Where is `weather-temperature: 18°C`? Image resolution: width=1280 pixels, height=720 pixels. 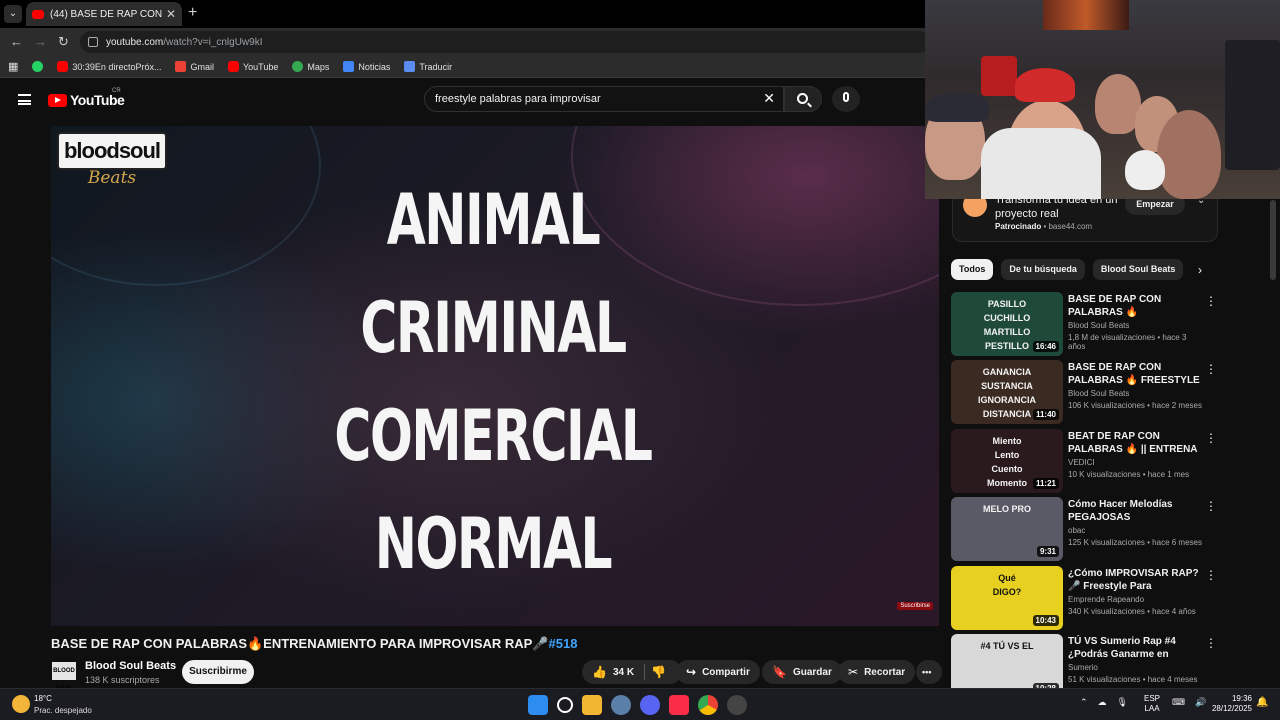 weather-temperature: 18°C is located at coordinates (43, 698).